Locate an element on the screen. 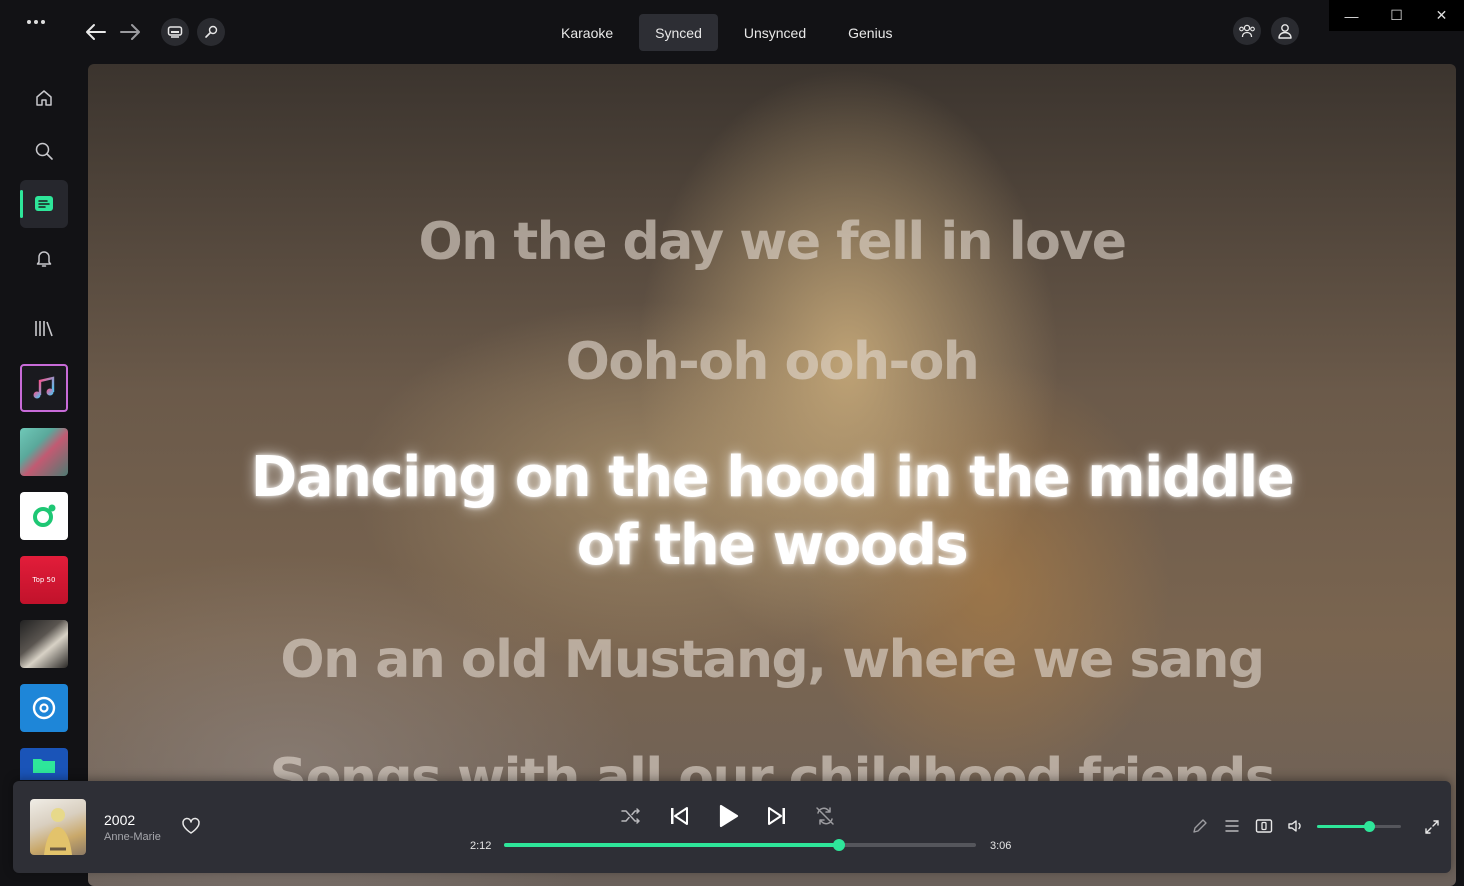  album-cover is located at coordinates (58, 827).